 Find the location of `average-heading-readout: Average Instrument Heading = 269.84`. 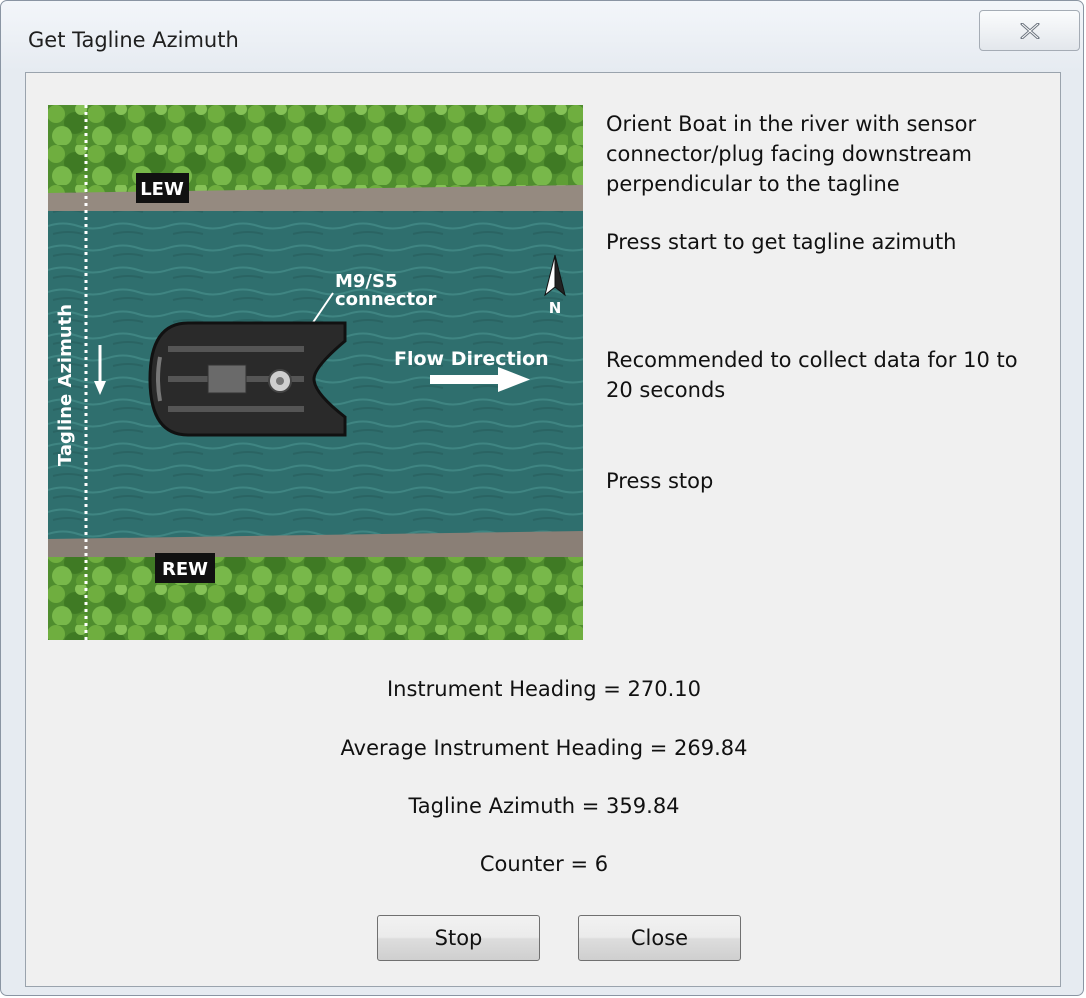

average-heading-readout: Average Instrument Heading = 269.84 is located at coordinates (544, 748).